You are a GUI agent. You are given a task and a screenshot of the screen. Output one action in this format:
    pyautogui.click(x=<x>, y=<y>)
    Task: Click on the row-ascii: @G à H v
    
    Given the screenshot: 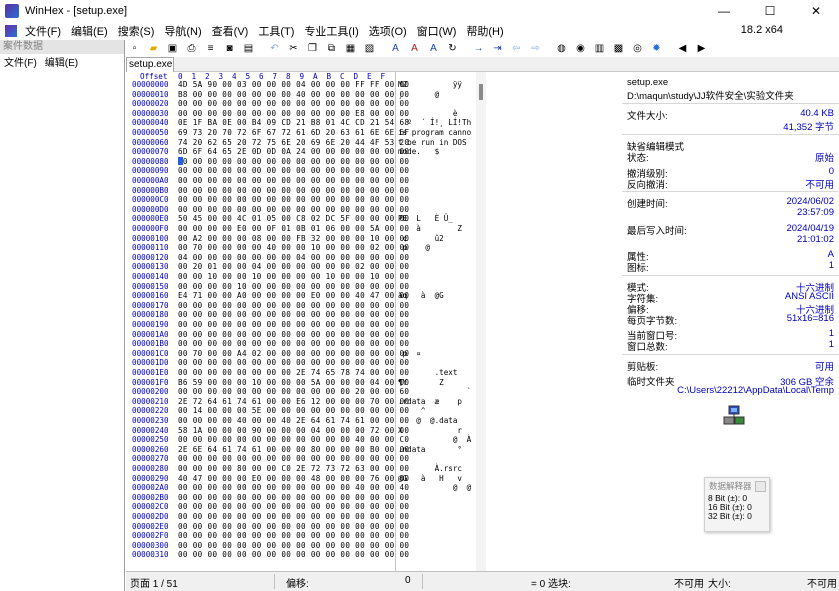 What is the action you would take?
    pyautogui.click(x=430, y=479)
    